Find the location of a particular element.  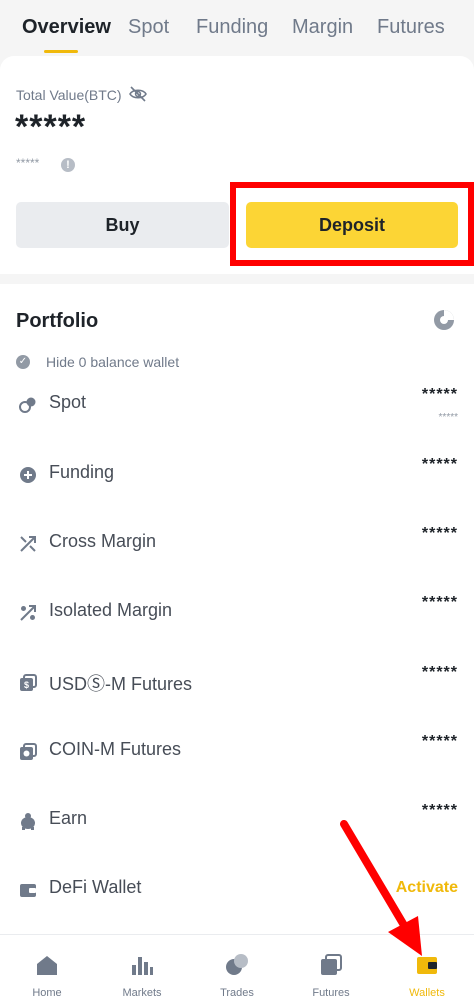

nav-home: Home is located at coordinates (47, 967).